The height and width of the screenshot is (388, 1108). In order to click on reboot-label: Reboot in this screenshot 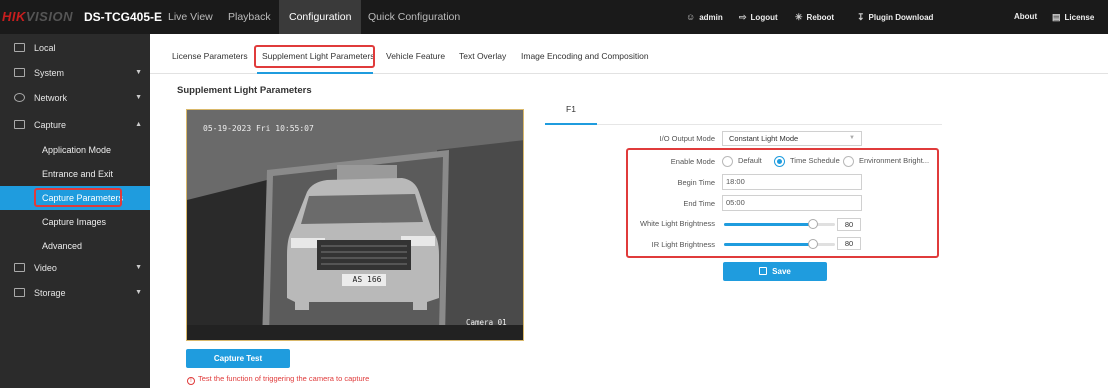, I will do `click(820, 17)`.